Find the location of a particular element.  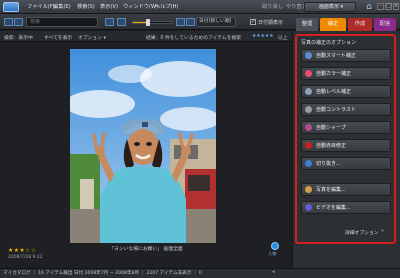

crop-icon is located at coordinates (308, 163).